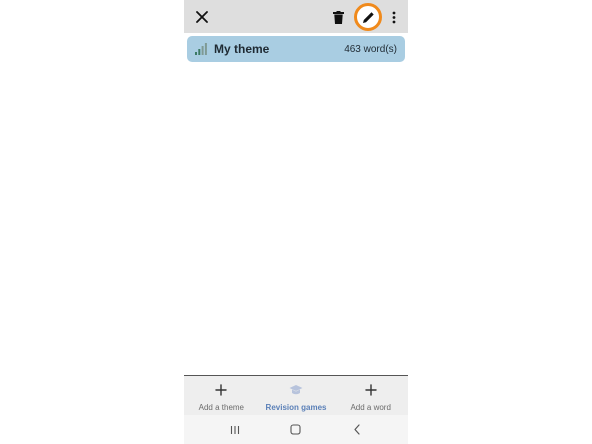 Image resolution: width=592 pixels, height=444 pixels. What do you see at coordinates (201, 49) in the screenshot?
I see `signal-bars-icon` at bounding box center [201, 49].